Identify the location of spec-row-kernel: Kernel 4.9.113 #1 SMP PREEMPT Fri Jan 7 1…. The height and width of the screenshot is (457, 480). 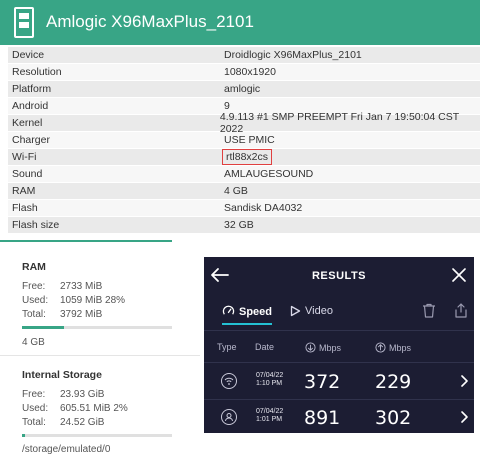
(244, 123).